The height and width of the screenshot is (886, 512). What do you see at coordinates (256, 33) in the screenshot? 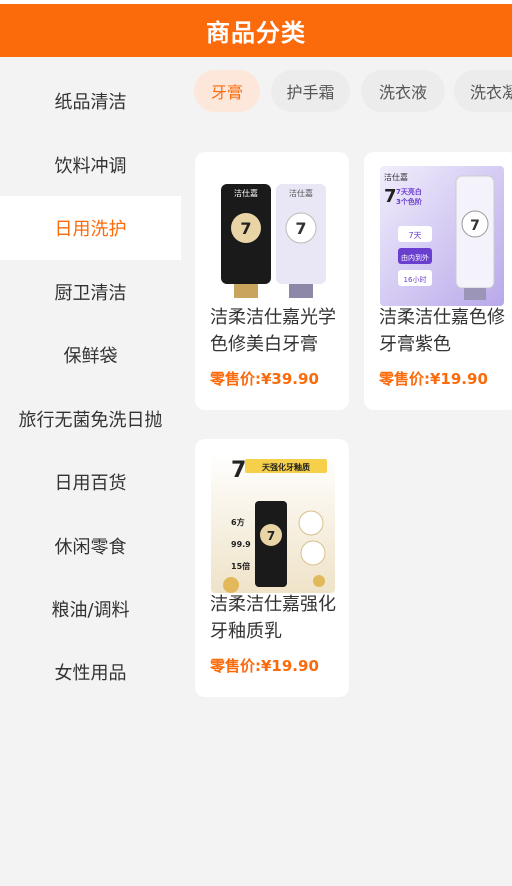
I see `page-title: 商品分类` at bounding box center [256, 33].